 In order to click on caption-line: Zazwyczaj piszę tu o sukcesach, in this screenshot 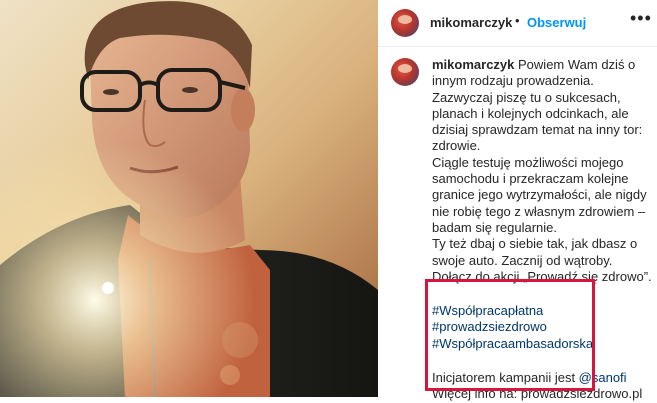, I will do `click(526, 97)`.